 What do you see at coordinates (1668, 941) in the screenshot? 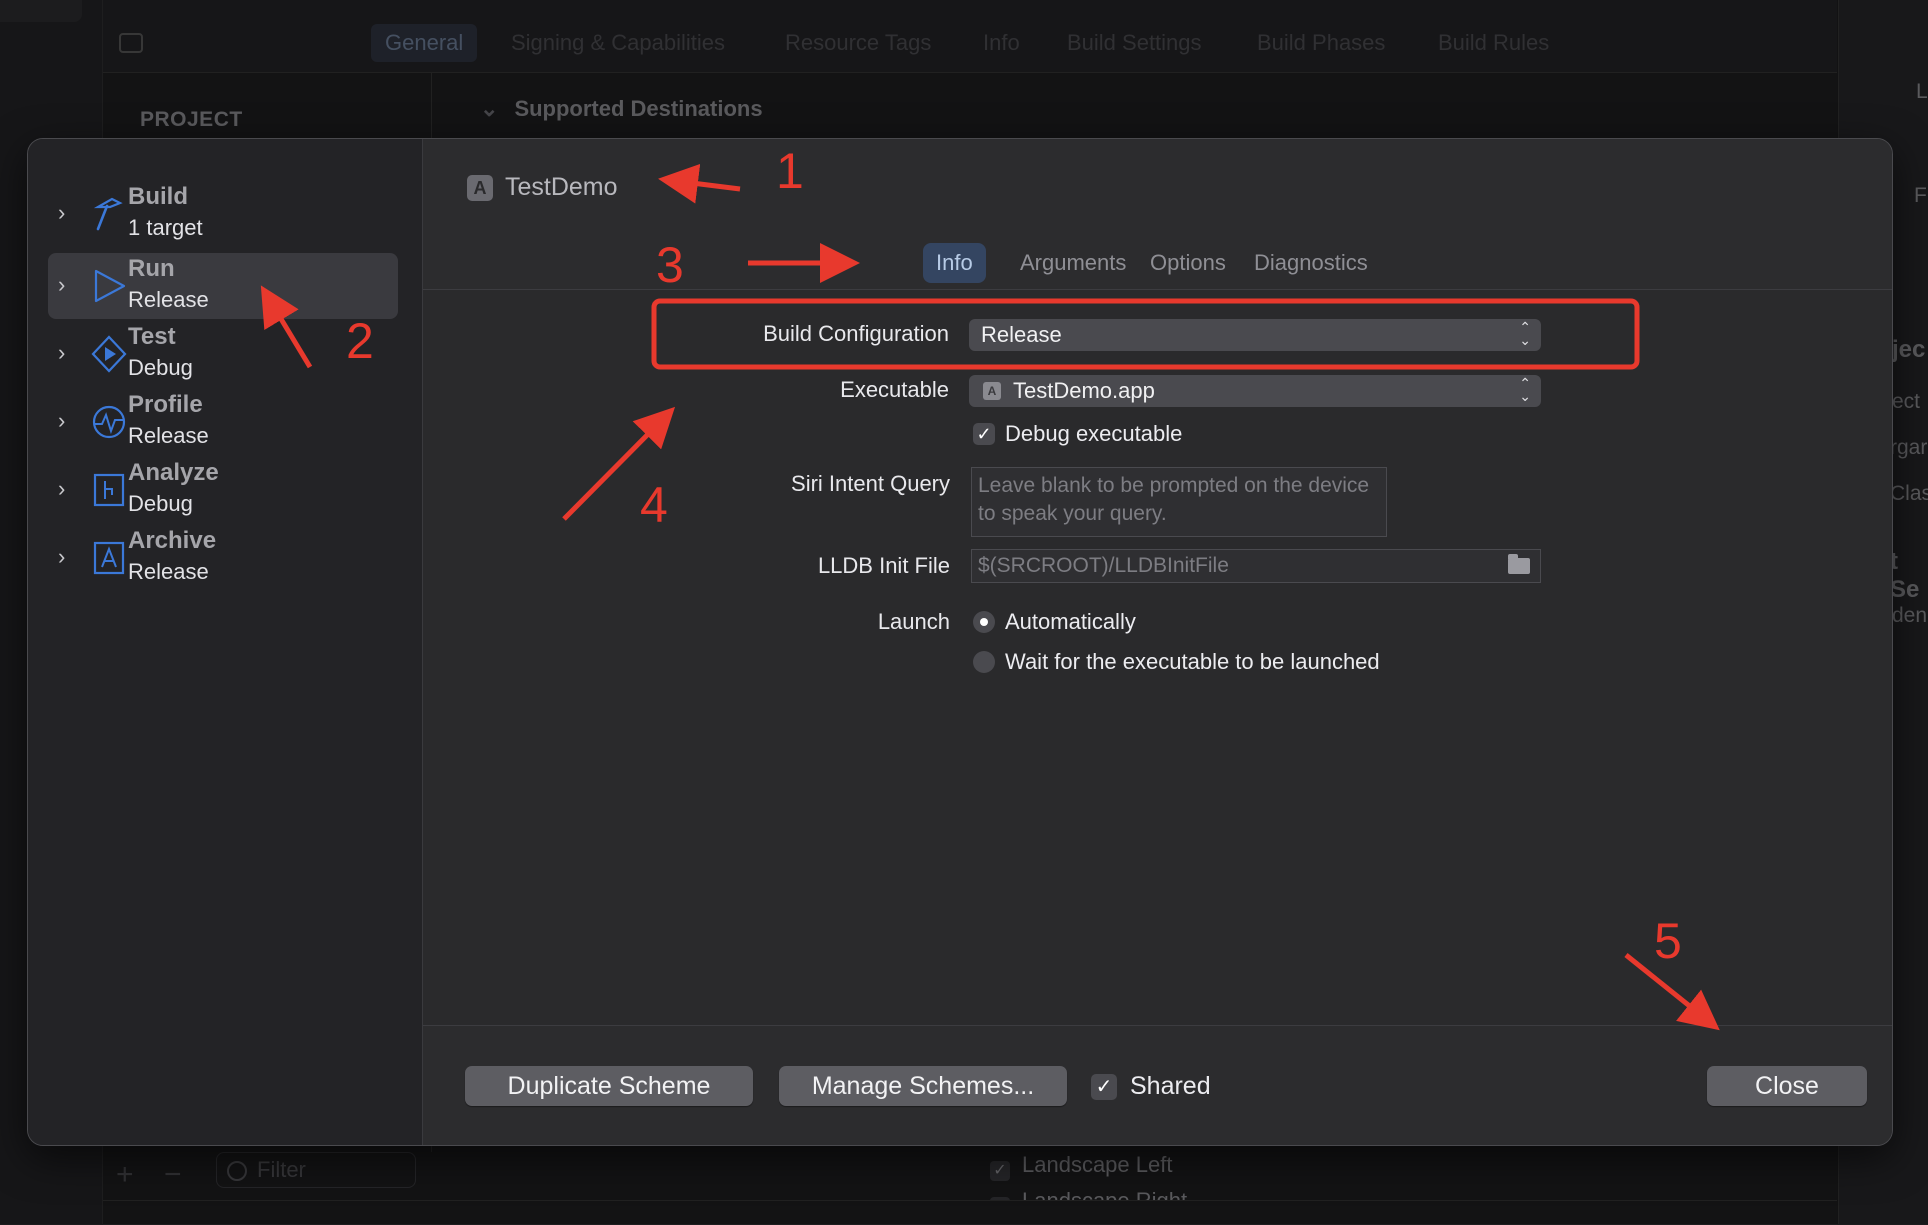
I see `annotation-number-5: 5` at bounding box center [1668, 941].